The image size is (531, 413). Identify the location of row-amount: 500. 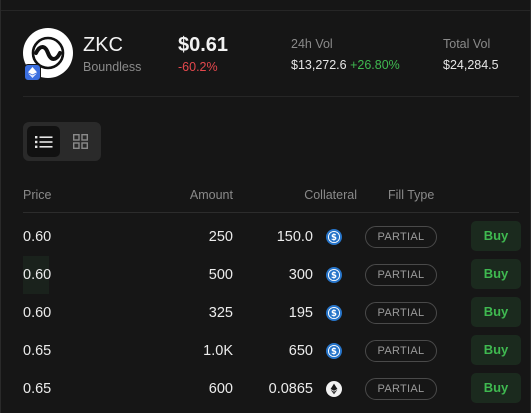
(220, 275).